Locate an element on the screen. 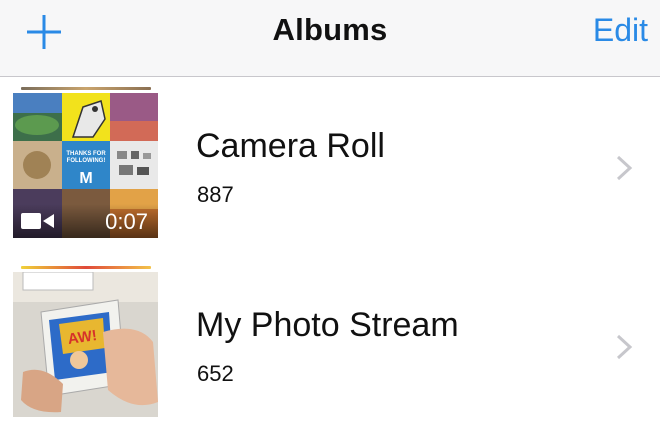 The height and width of the screenshot is (434, 660). album-thumbnail-stack: AW! is located at coordinates (85, 340).